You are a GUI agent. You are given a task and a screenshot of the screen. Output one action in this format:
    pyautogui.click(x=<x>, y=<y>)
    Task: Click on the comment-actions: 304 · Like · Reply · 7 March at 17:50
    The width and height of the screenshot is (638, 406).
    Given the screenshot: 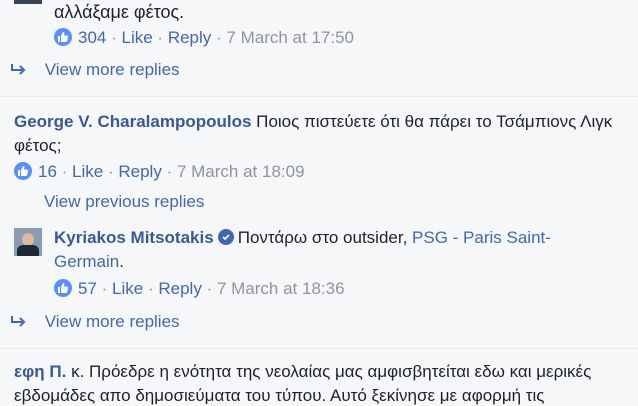 What is the action you would take?
    pyautogui.click(x=204, y=38)
    